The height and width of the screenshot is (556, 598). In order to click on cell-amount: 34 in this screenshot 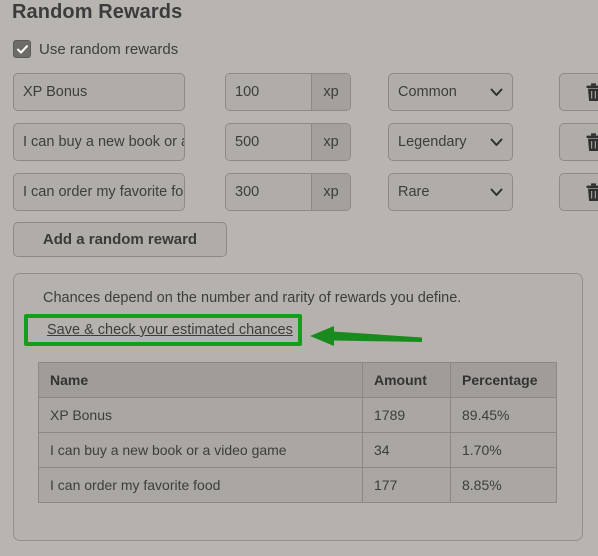, I will do `click(406, 450)`.